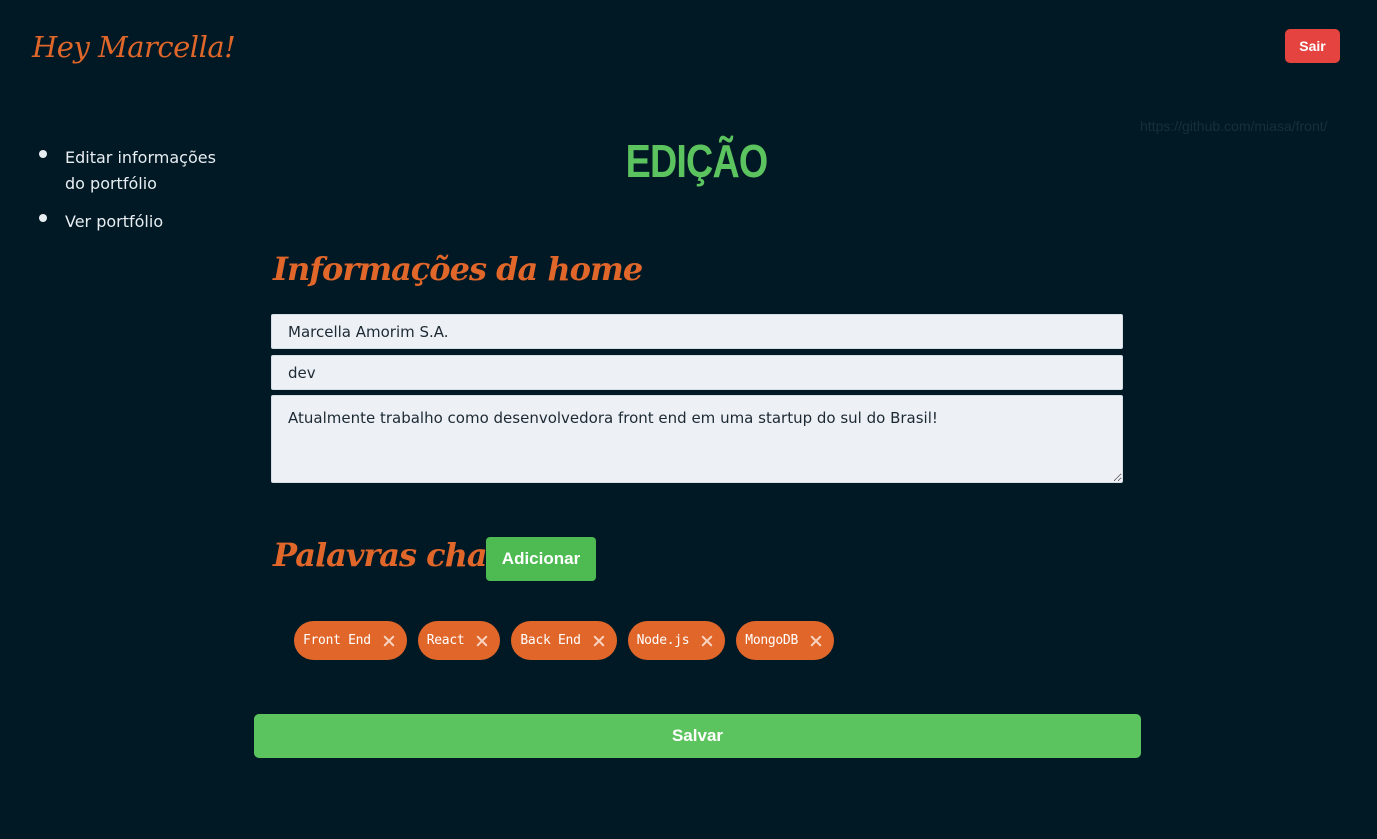  Describe the element at coordinates (1234, 126) in the screenshot. I see `url-hint: https://github.com/miasa/front/` at that location.